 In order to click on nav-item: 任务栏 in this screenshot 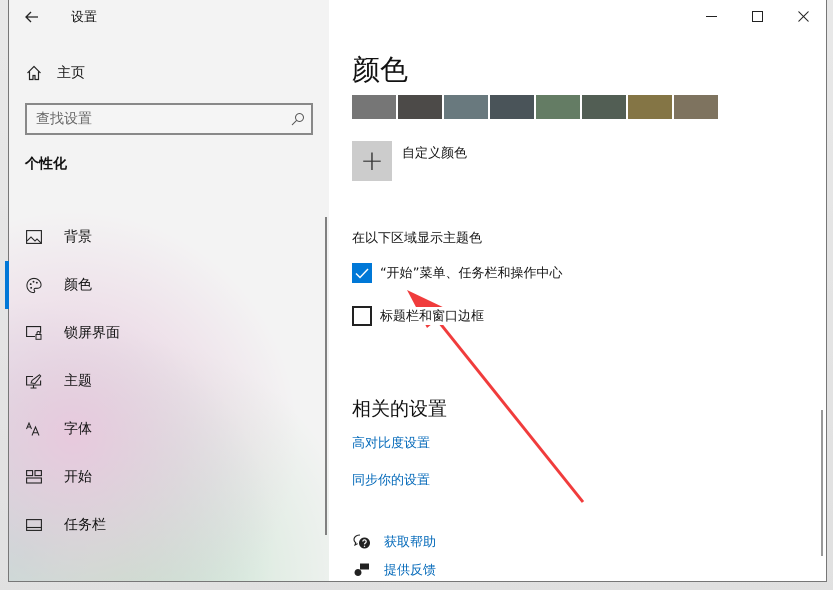, I will do `click(167, 525)`.